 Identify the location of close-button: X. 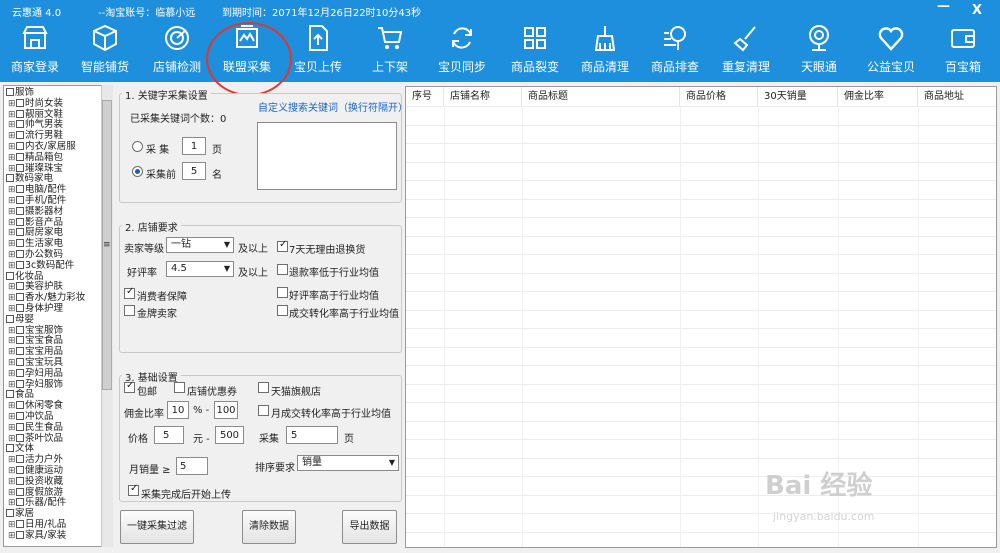
(977, 11).